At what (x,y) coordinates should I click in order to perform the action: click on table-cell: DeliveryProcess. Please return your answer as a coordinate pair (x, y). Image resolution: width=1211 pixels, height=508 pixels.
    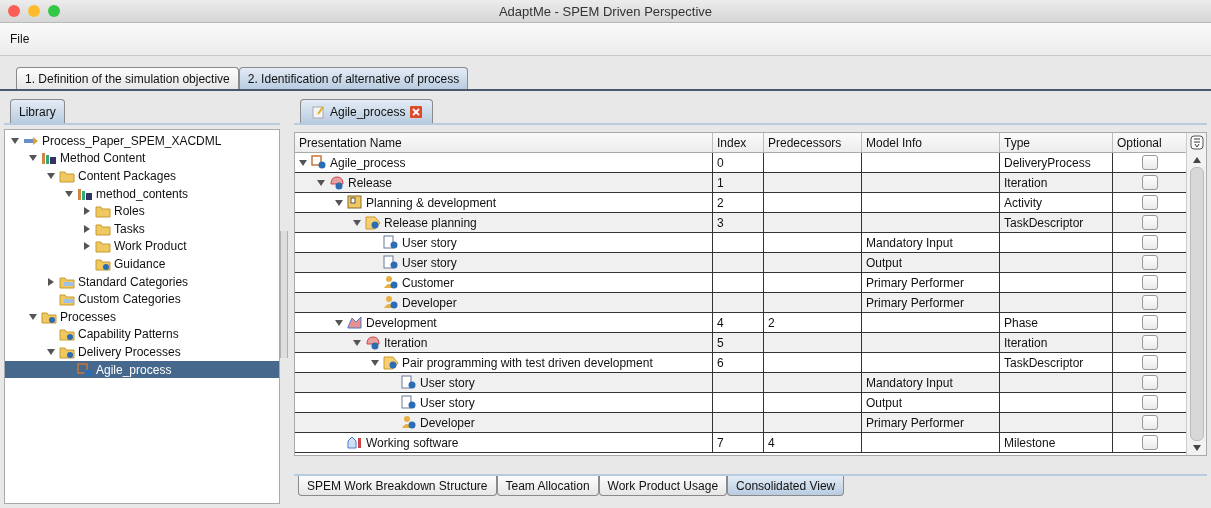
    Looking at the image, I should click on (1047, 162).